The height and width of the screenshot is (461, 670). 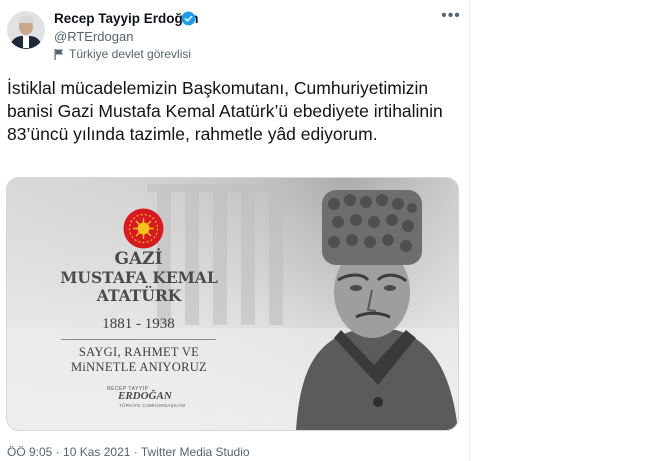 I want to click on author-handle: @RTErdogan, so click(x=93, y=36).